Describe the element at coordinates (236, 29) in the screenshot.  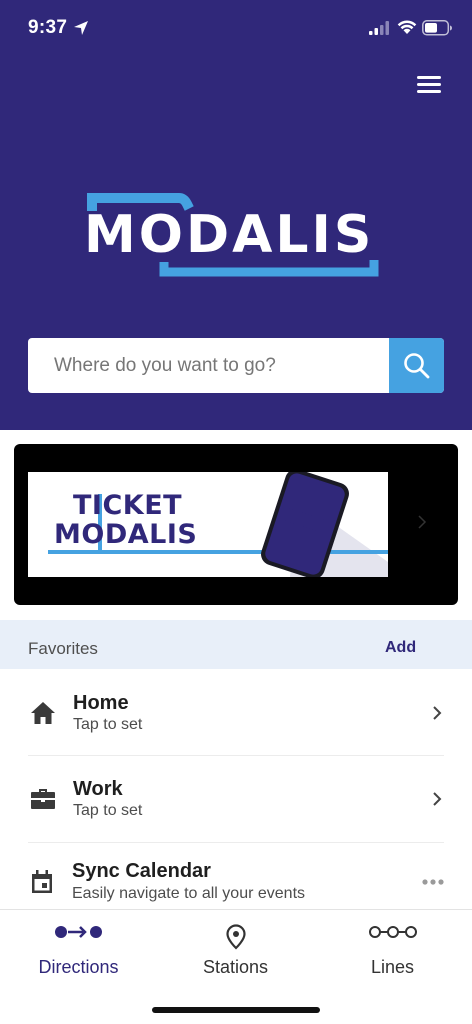
I see `status-bar: 9:37` at that location.